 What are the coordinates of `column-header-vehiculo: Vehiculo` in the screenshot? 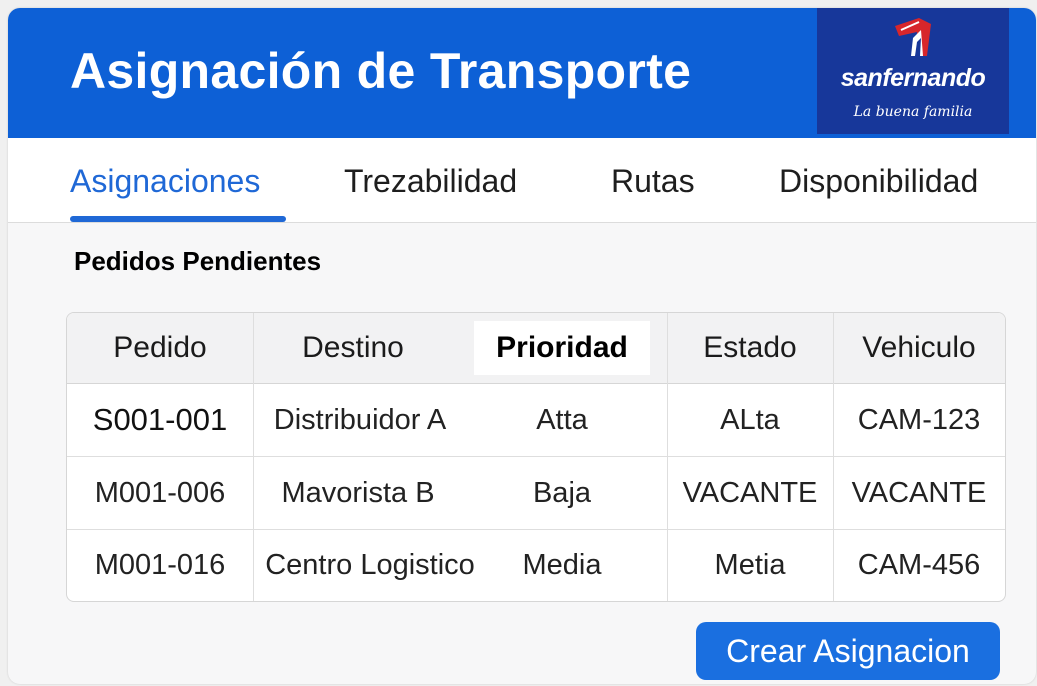 It's located at (919, 348).